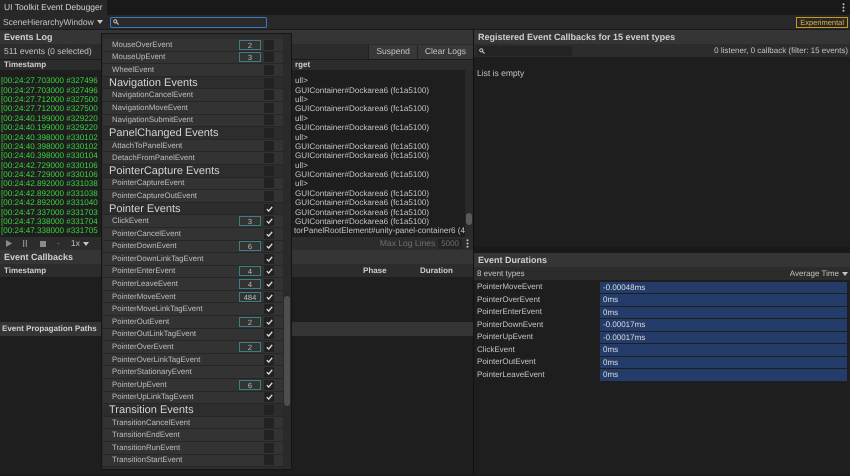 Image resolution: width=850 pixels, height=476 pixels. I want to click on sort-dropdown: Average Time, so click(819, 274).